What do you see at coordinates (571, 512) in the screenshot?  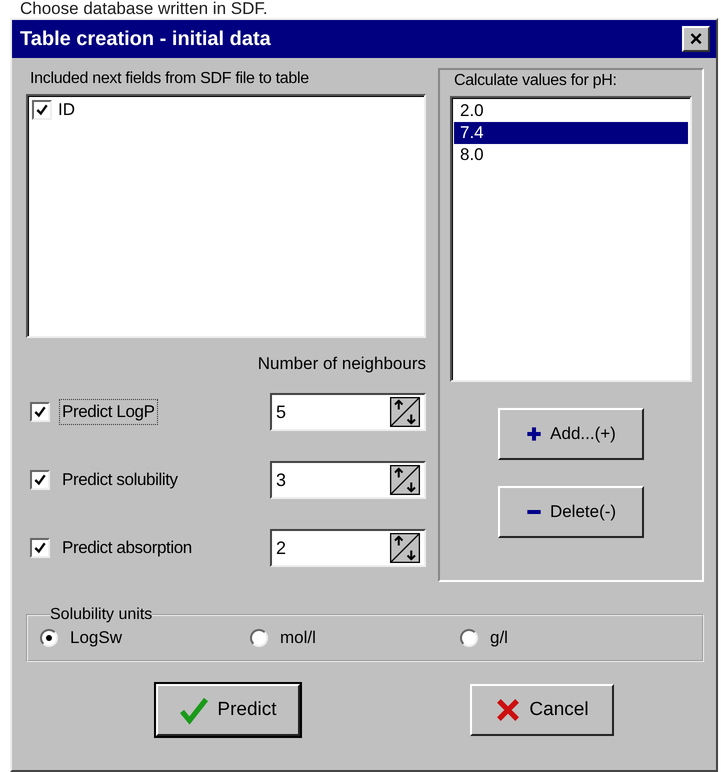 I see `delete-button: Delete(-)` at bounding box center [571, 512].